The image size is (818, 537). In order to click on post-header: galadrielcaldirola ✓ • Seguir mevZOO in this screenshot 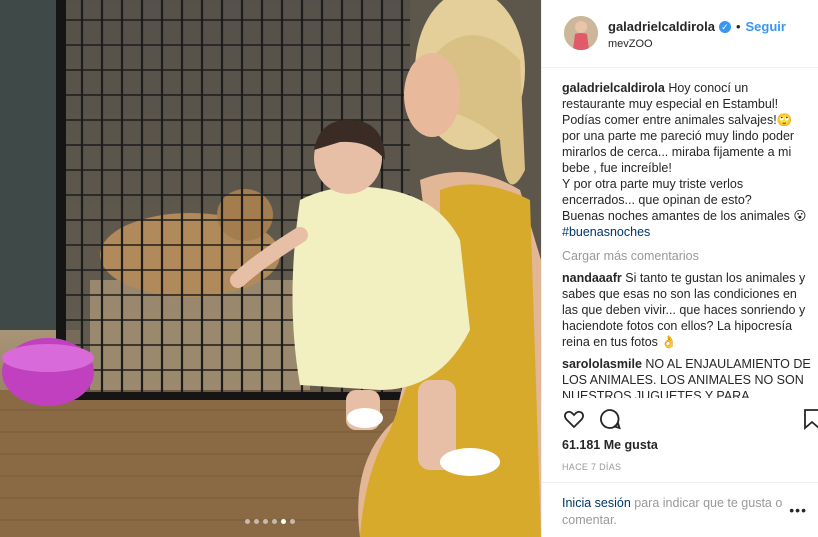, I will do `click(680, 34)`.